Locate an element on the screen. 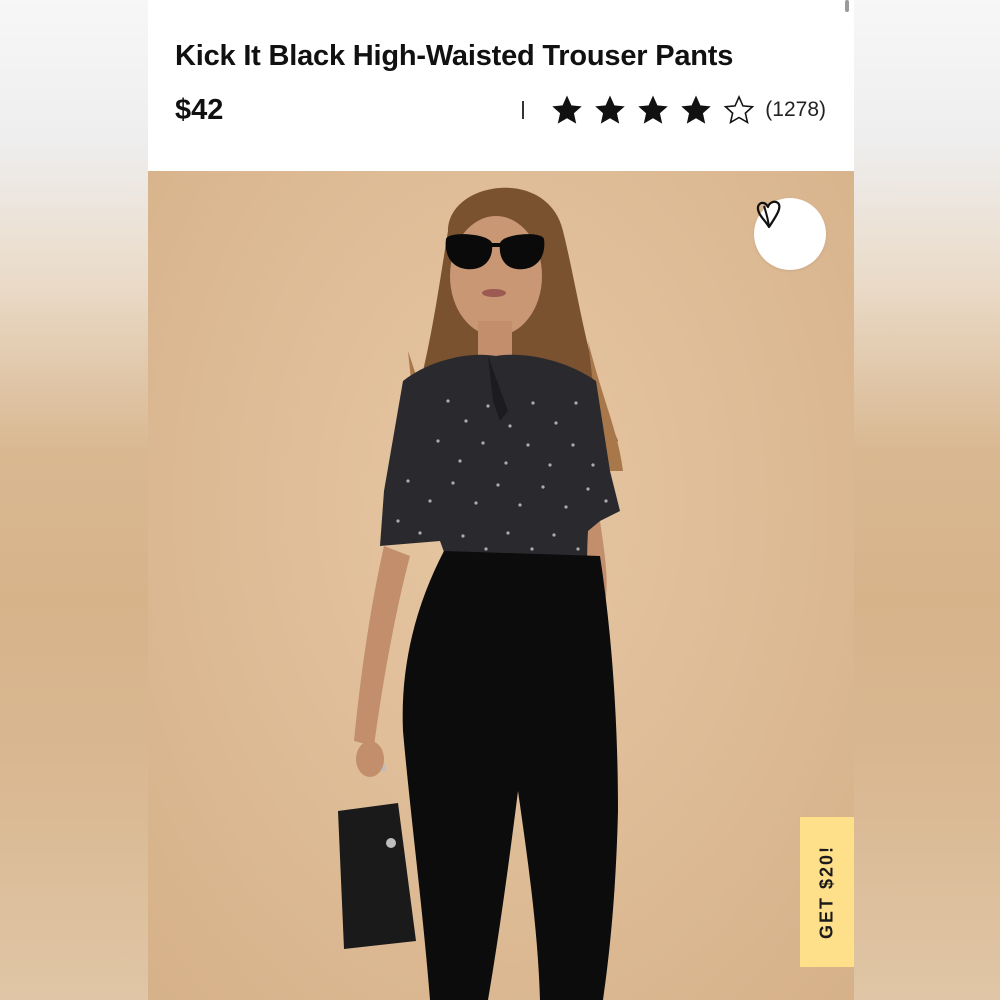  promo-tab: GET $20! is located at coordinates (827, 892).